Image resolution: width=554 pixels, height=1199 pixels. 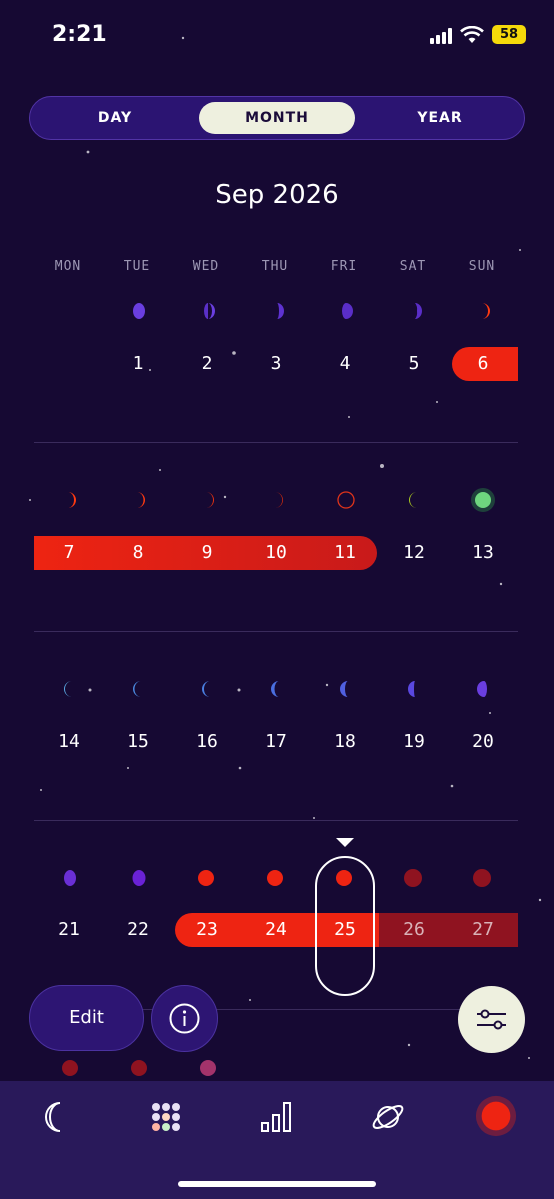 I want to click on weekday-mon: MON, so click(x=68, y=266).